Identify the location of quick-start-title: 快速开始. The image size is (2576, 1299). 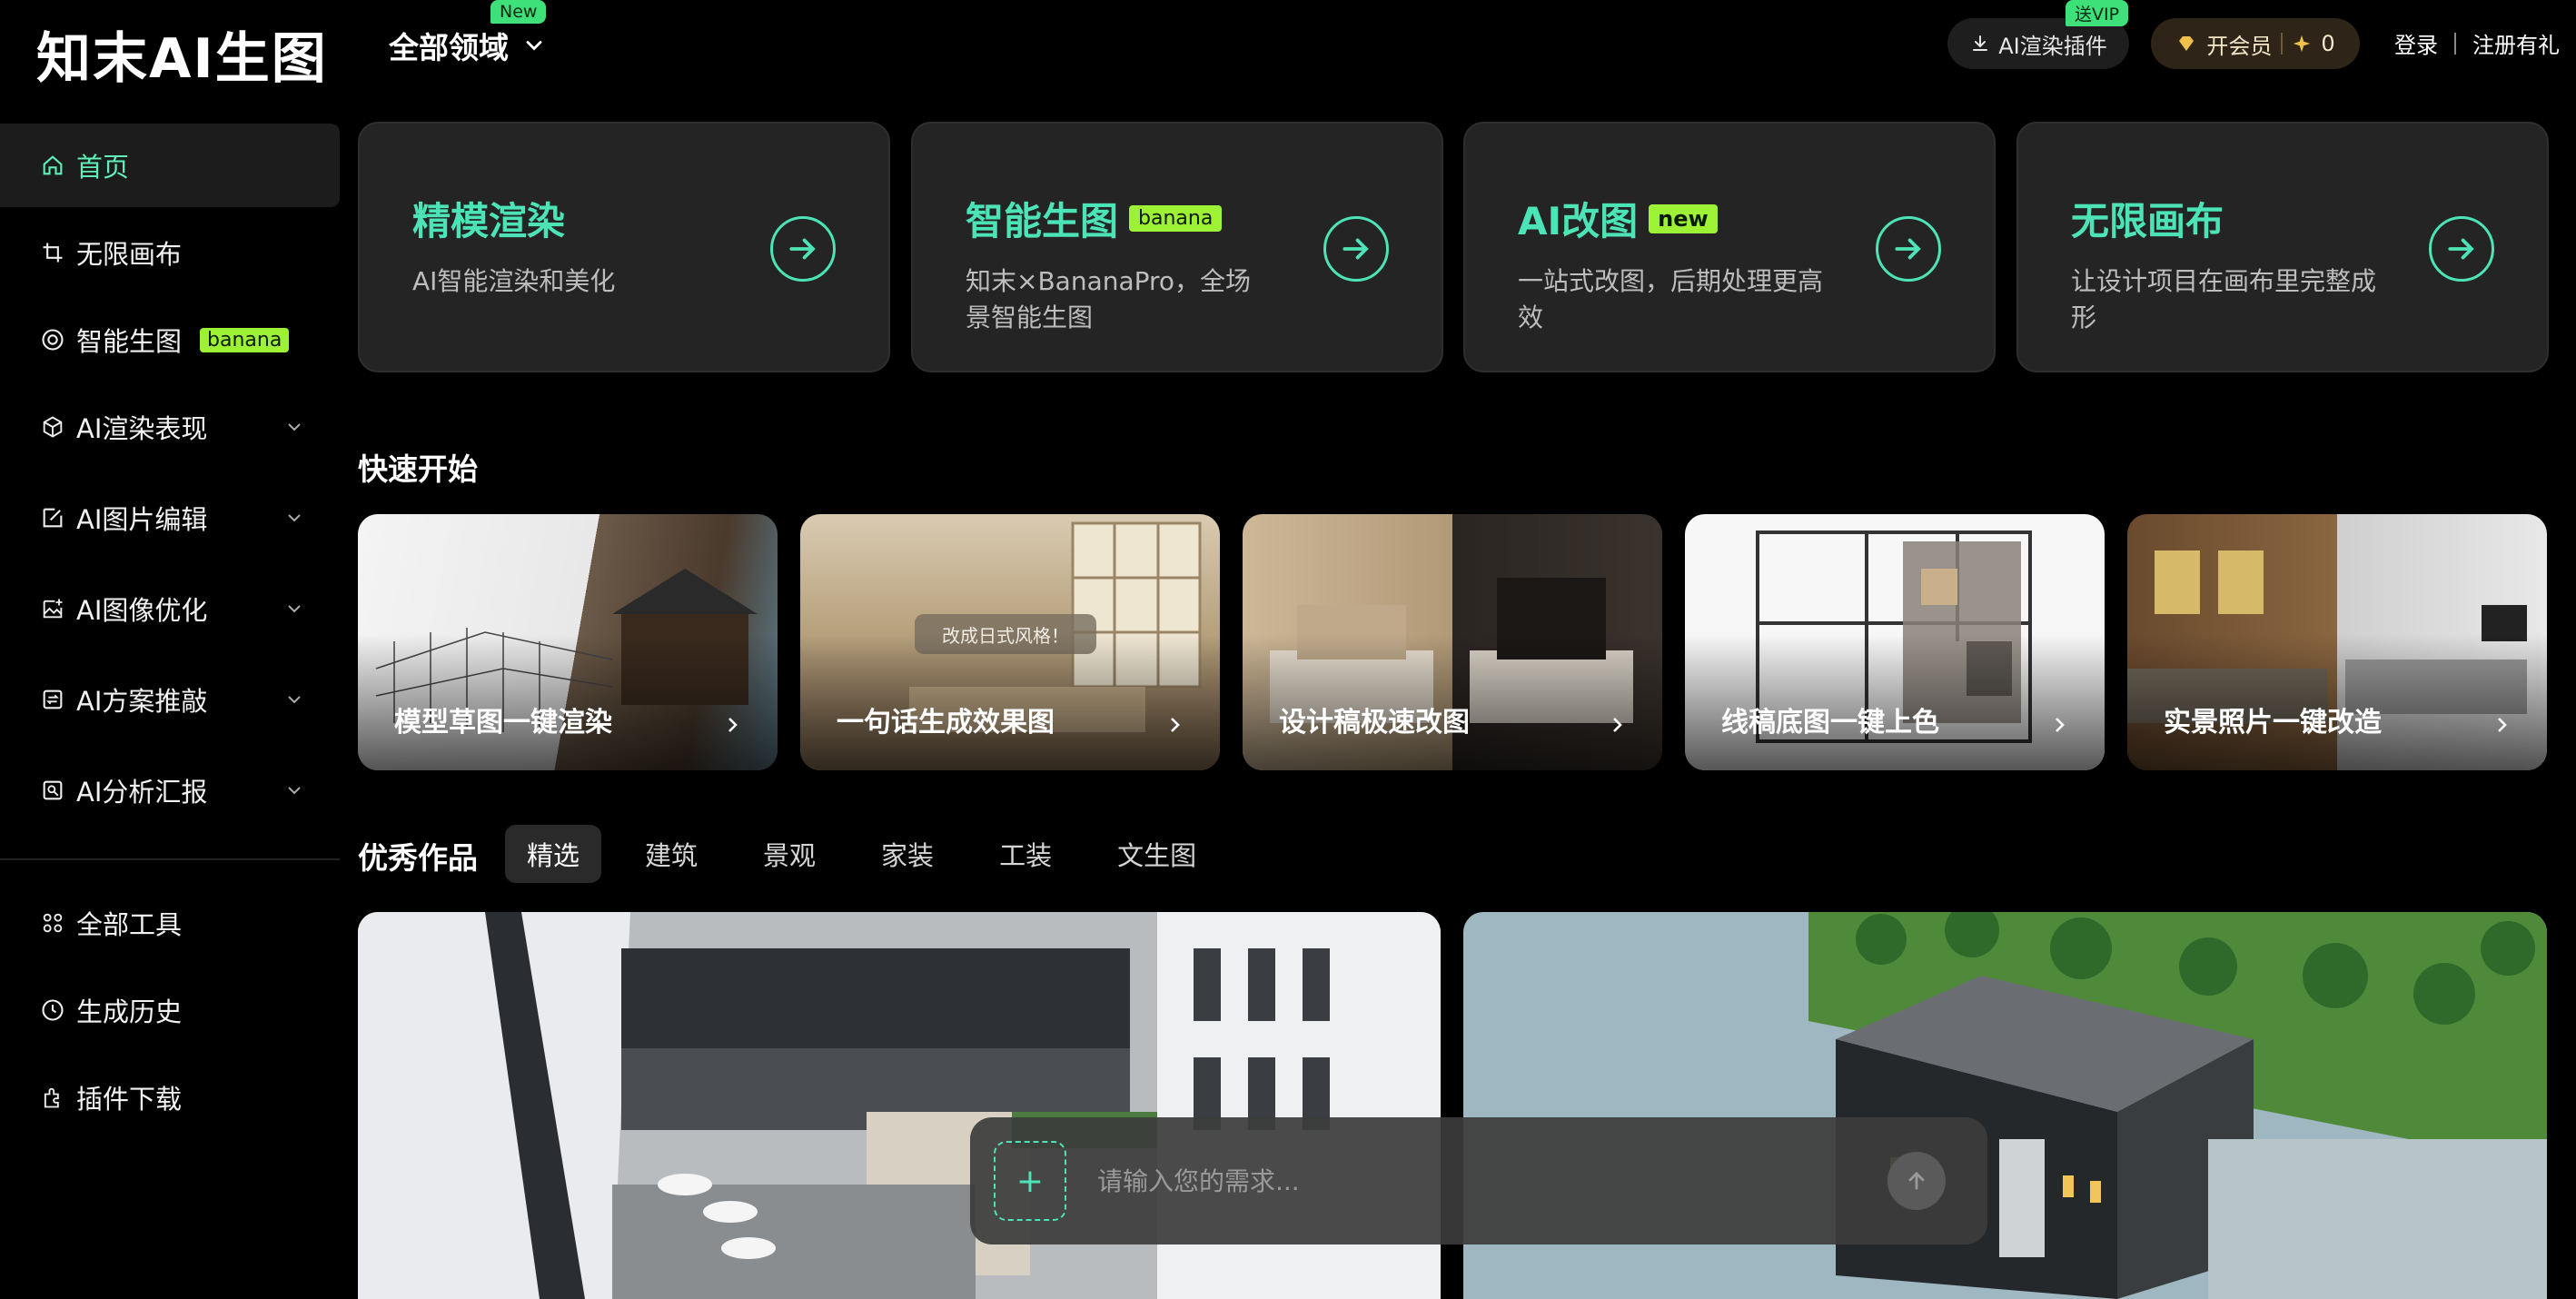
(418, 469).